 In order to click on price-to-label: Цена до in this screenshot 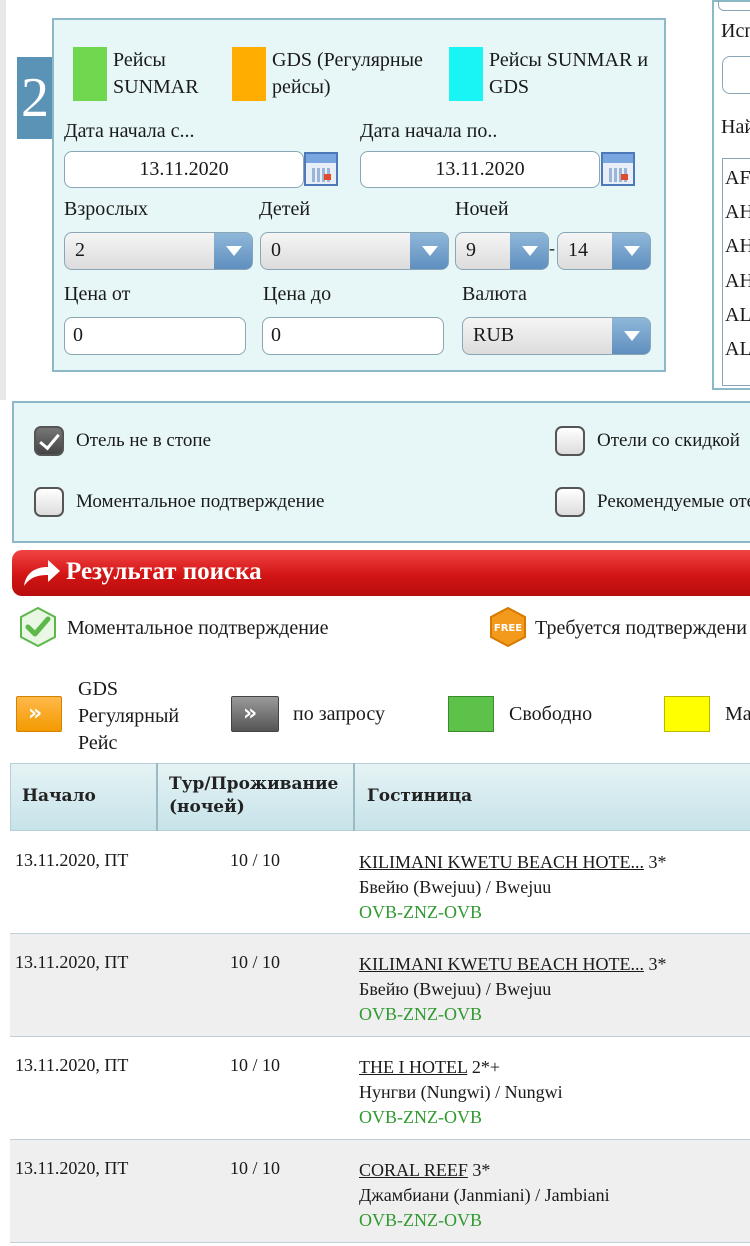, I will do `click(297, 294)`.